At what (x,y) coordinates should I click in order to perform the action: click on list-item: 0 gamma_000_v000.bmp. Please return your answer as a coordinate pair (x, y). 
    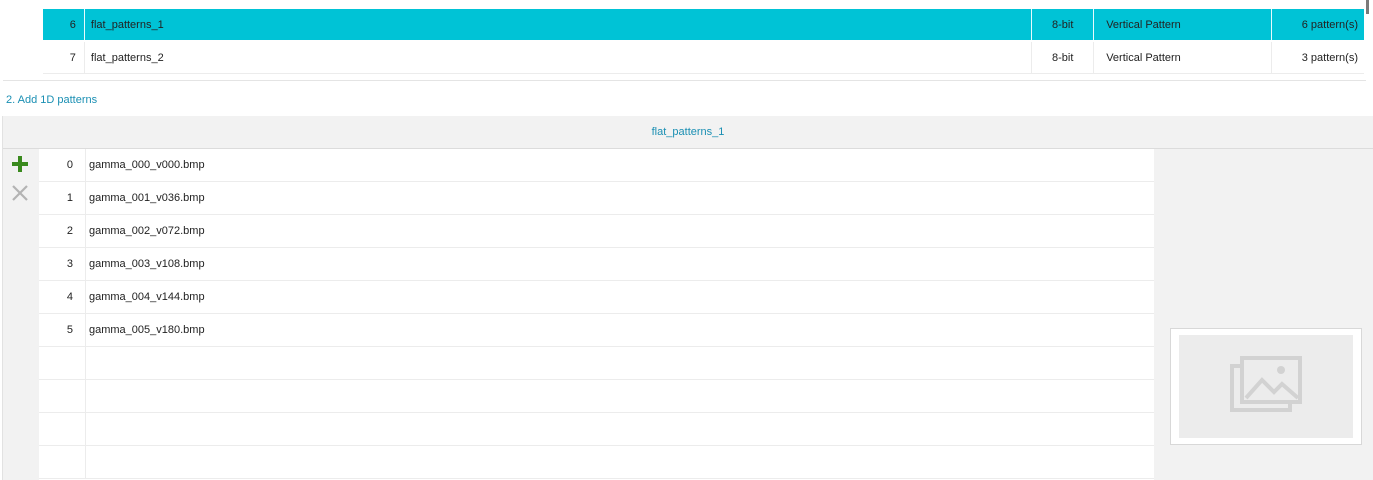
    Looking at the image, I should click on (596, 165).